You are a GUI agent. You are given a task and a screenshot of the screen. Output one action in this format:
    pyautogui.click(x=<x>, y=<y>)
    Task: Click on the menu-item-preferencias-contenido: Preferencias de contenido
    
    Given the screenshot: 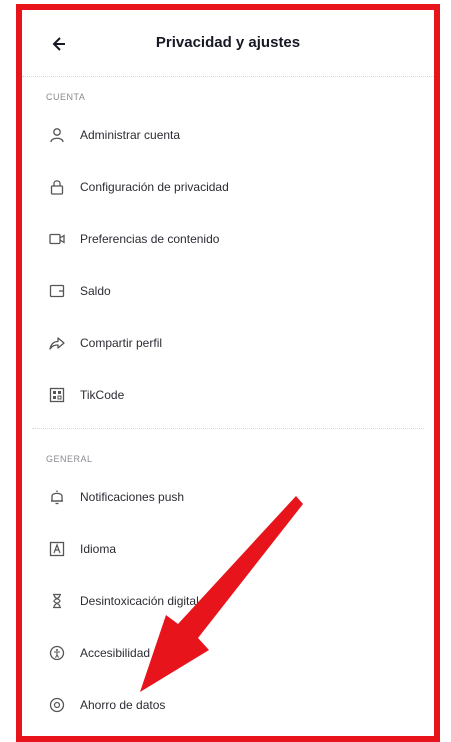 What is the action you would take?
    pyautogui.click(x=228, y=239)
    